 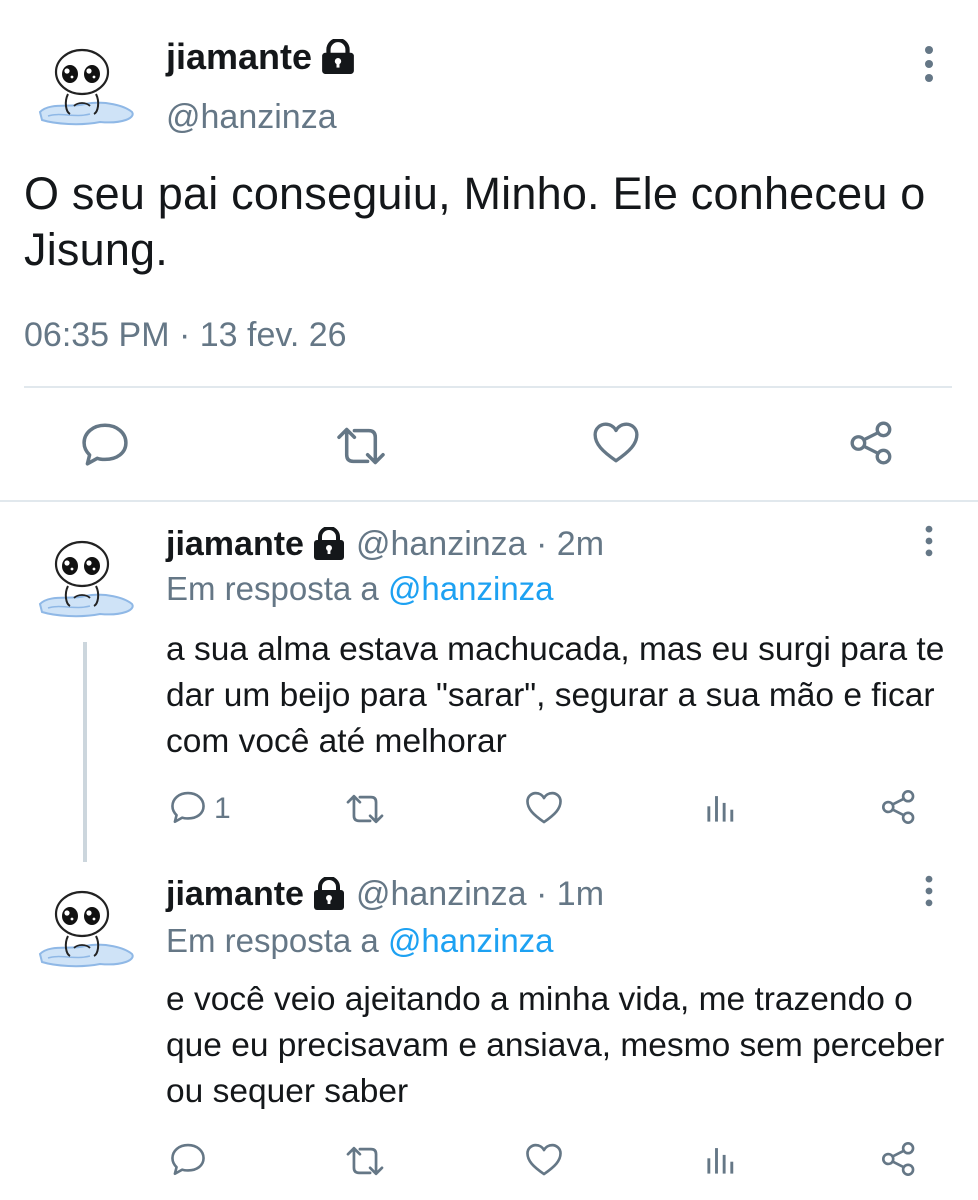 I want to click on handle-time: @hanzinza · 1m, so click(x=480, y=894).